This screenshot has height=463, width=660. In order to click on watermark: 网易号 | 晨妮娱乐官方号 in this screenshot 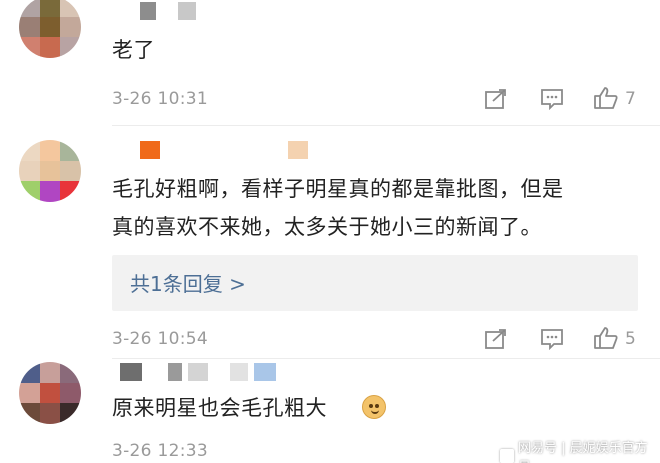, I will do `click(580, 450)`.